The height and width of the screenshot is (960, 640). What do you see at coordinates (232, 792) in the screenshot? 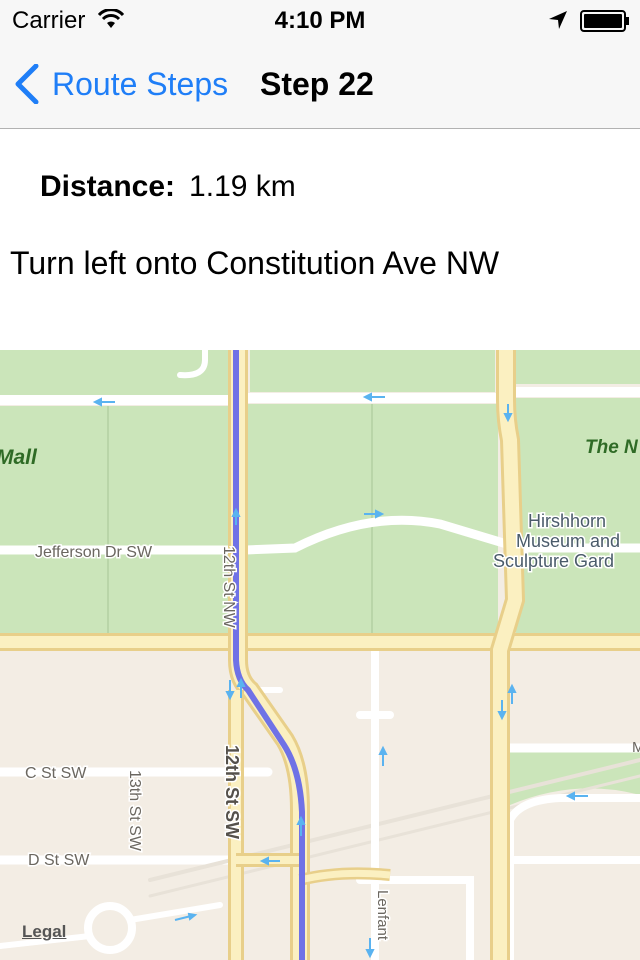
I see `map-label-12th-st-sw: 12th St SW` at bounding box center [232, 792].